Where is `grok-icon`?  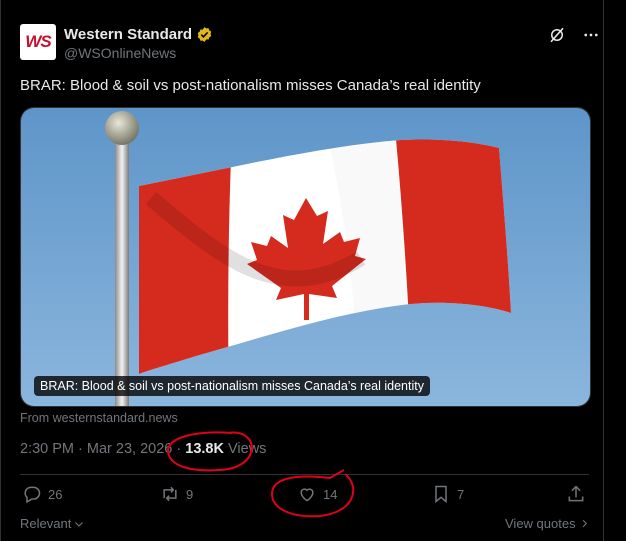 grok-icon is located at coordinates (557, 35).